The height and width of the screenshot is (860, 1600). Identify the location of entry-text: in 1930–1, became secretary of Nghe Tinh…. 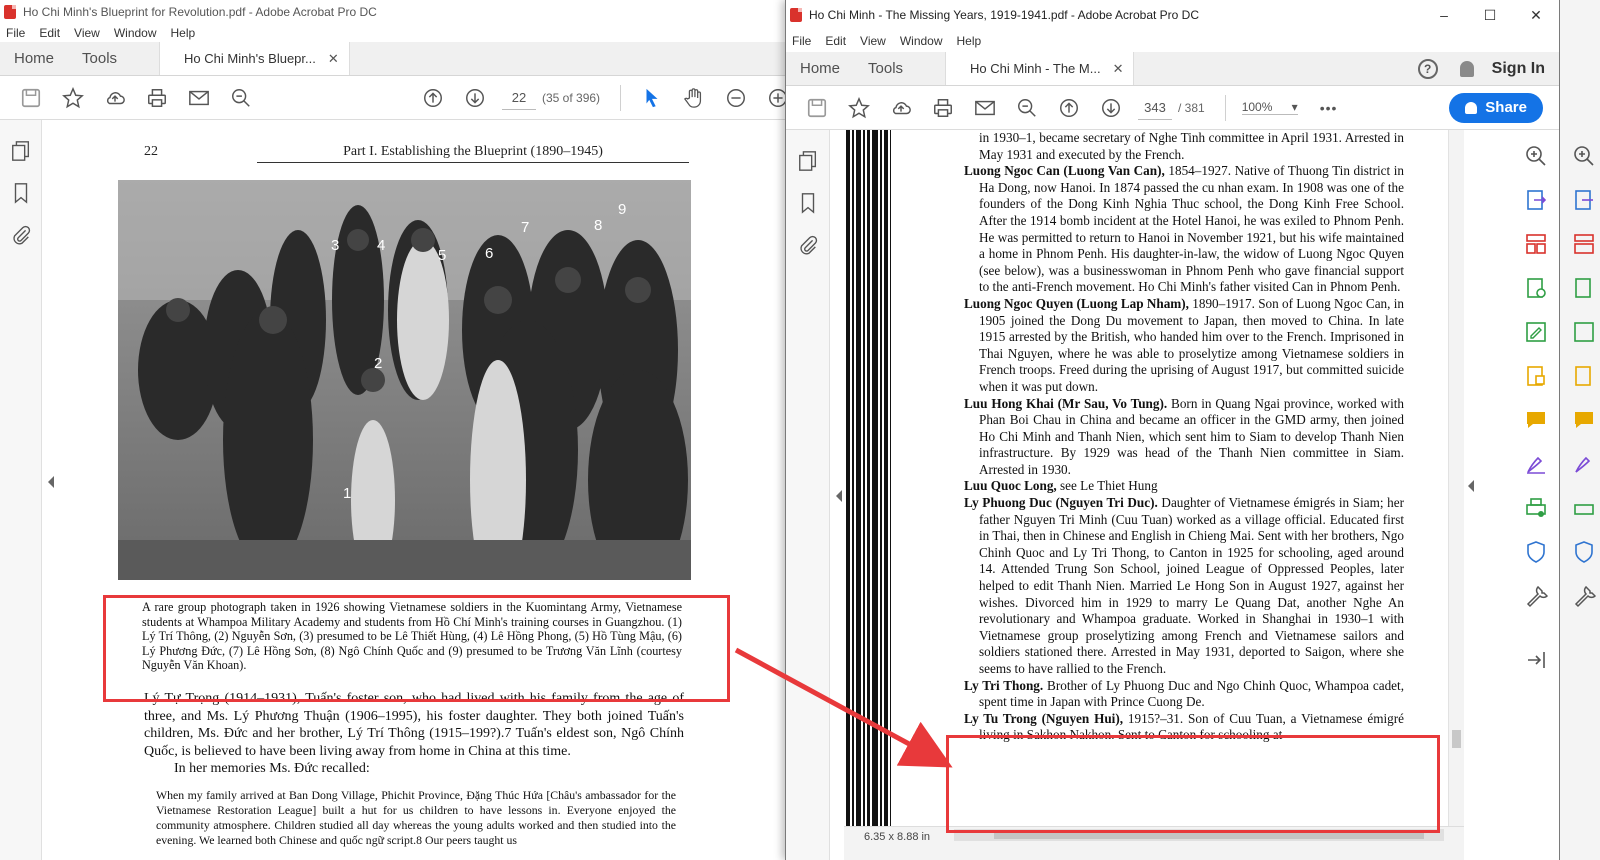
(1191, 146).